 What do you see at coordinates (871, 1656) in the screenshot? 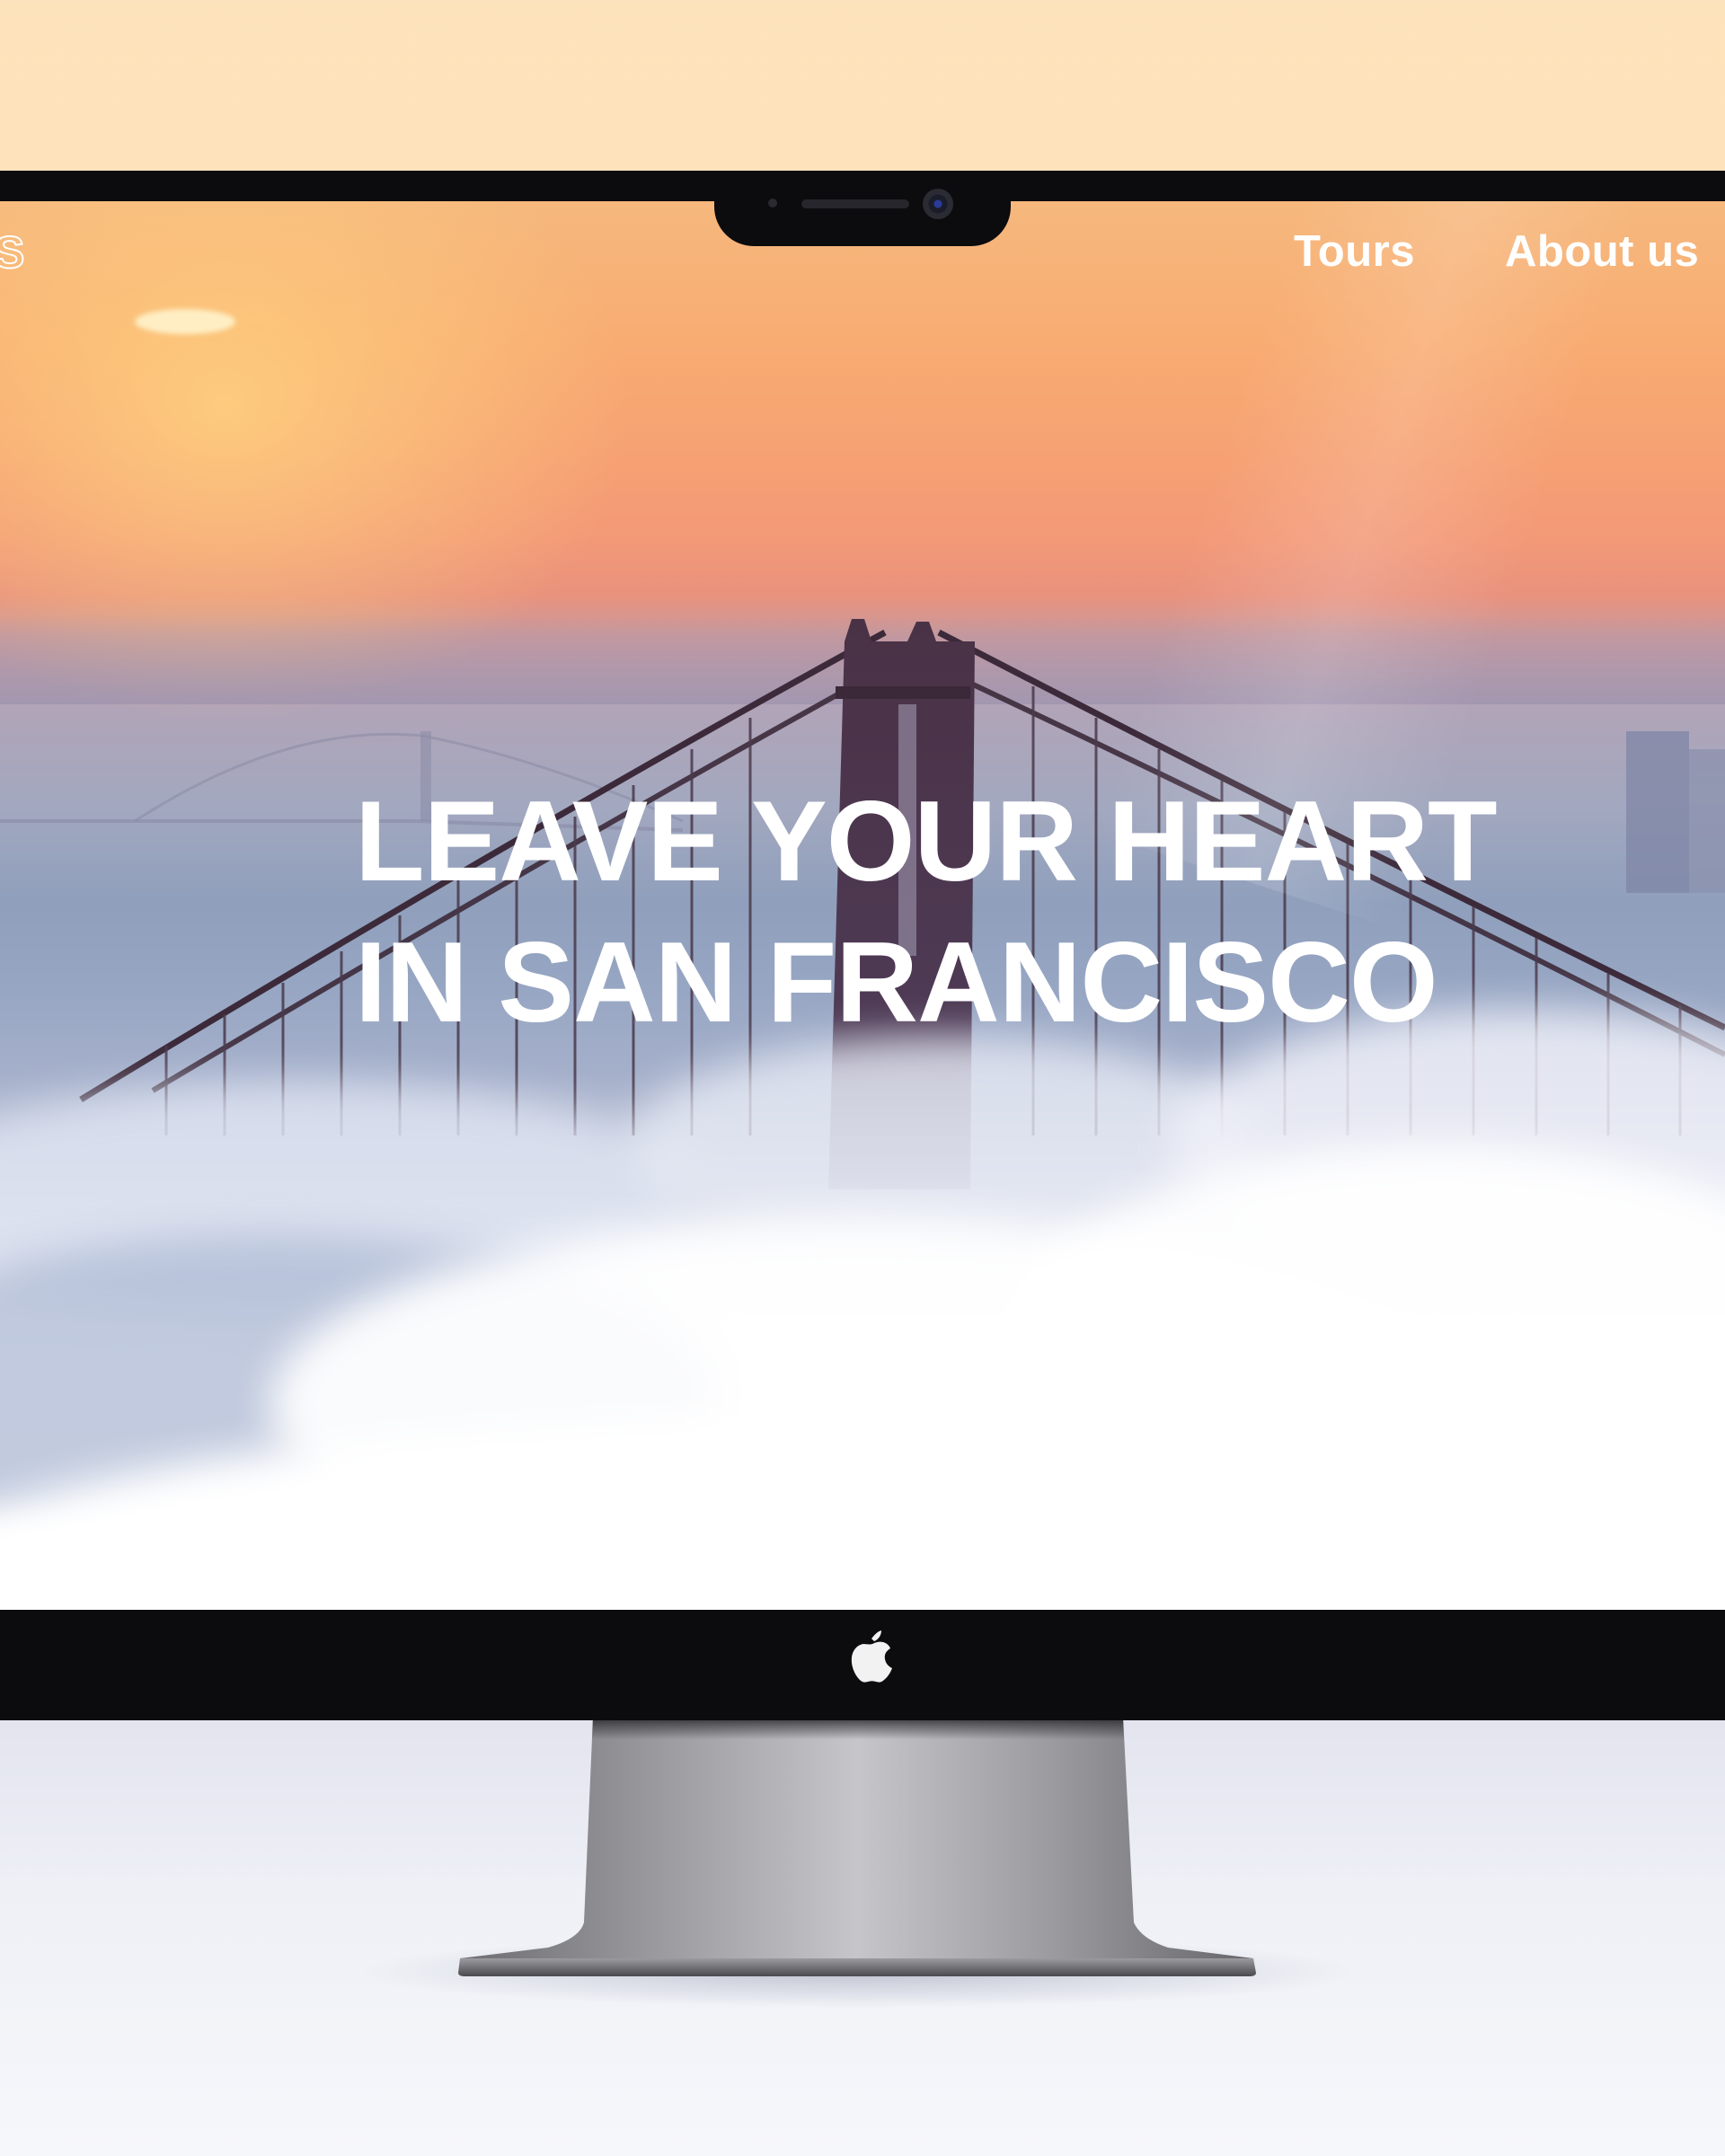
I see `apple-logo-icon` at bounding box center [871, 1656].